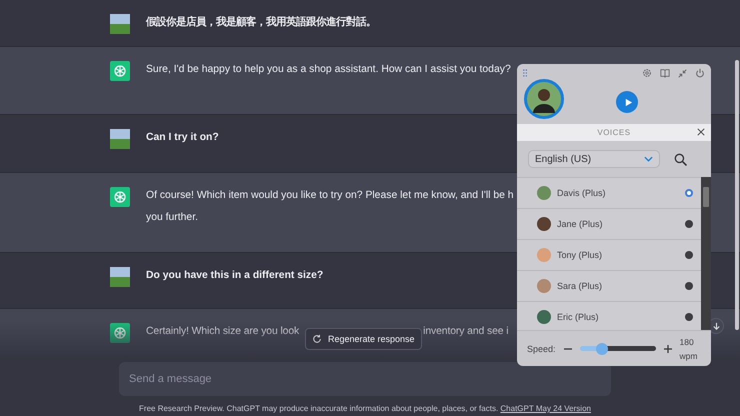 The width and height of the screenshot is (740, 416). What do you see at coordinates (261, 23) in the screenshot?
I see `message-text: 假設你是店員，我是顧客，我用英語跟你進行對話。` at bounding box center [261, 23].